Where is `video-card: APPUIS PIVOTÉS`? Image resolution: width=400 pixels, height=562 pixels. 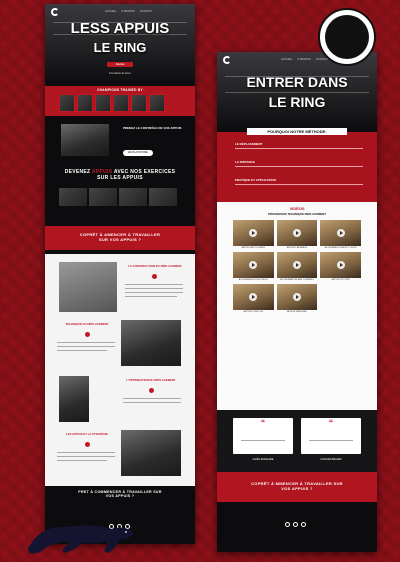
video-card: APPUIS PIVOTÉS is located at coordinates (340, 266).